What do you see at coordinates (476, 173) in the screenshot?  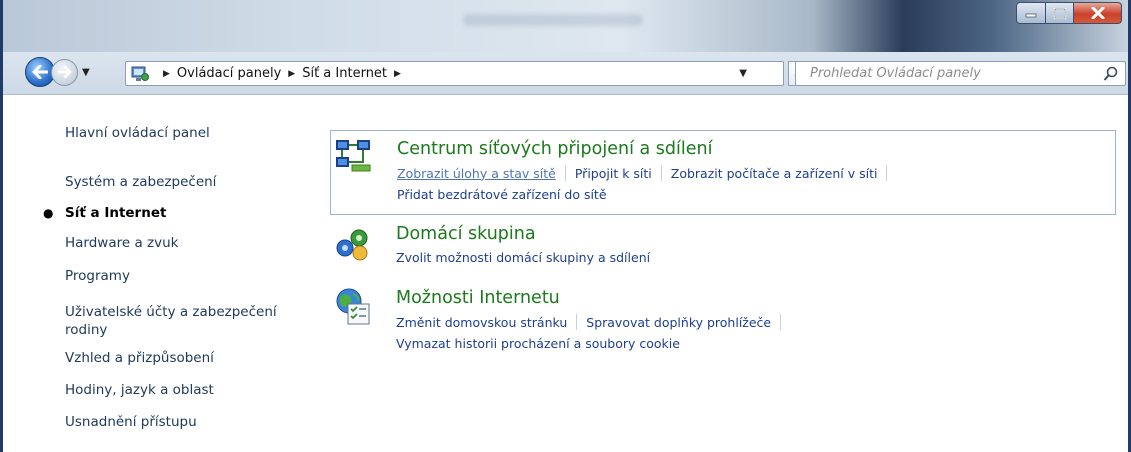 I see `link-view-network-status: Zobrazit úlohy a stav sítě` at bounding box center [476, 173].